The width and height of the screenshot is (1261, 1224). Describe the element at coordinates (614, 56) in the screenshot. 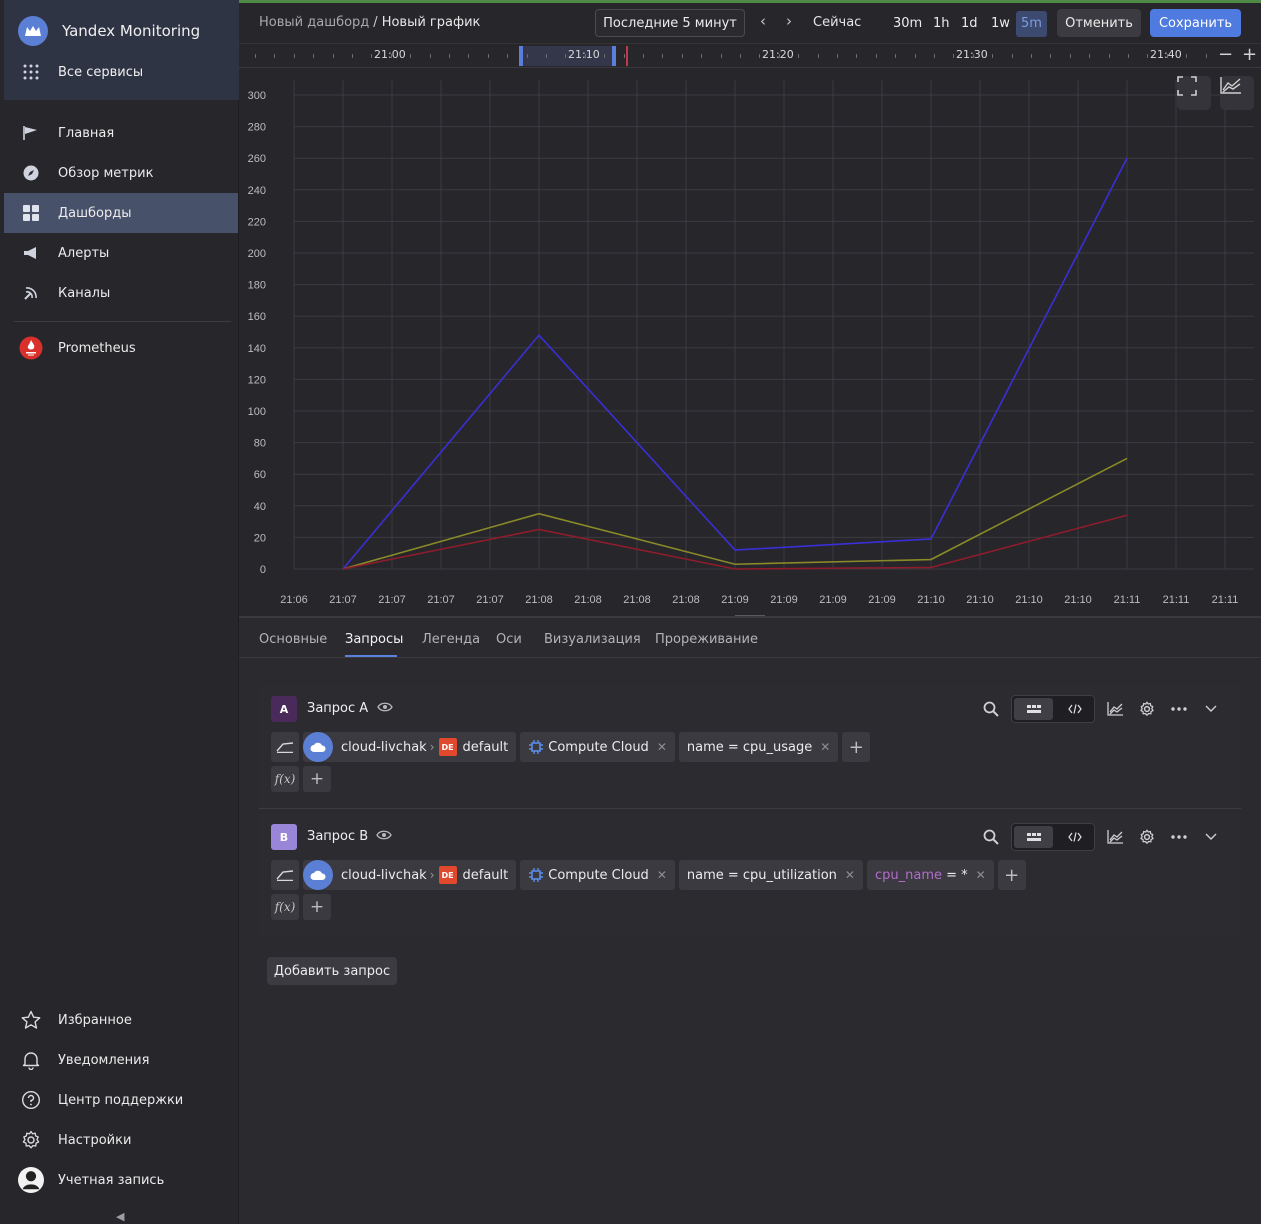

I see `timeline-handle-right` at that location.